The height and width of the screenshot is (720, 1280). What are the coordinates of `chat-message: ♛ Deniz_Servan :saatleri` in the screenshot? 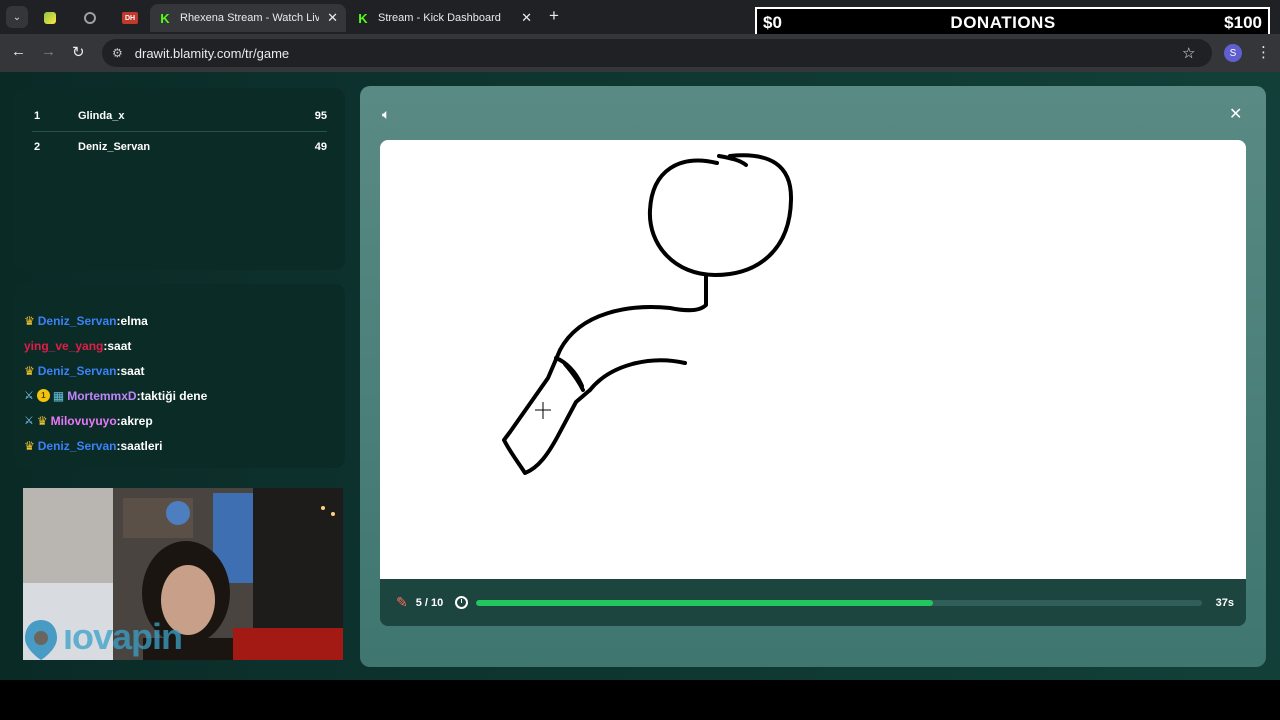 It's located at (179, 445).